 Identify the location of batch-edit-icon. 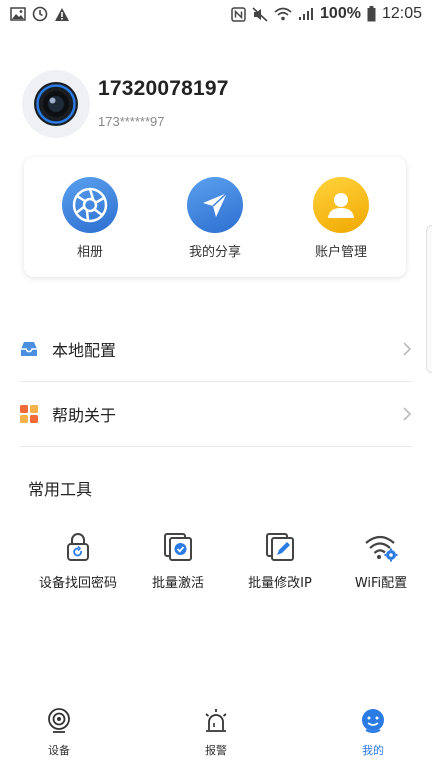
(280, 545).